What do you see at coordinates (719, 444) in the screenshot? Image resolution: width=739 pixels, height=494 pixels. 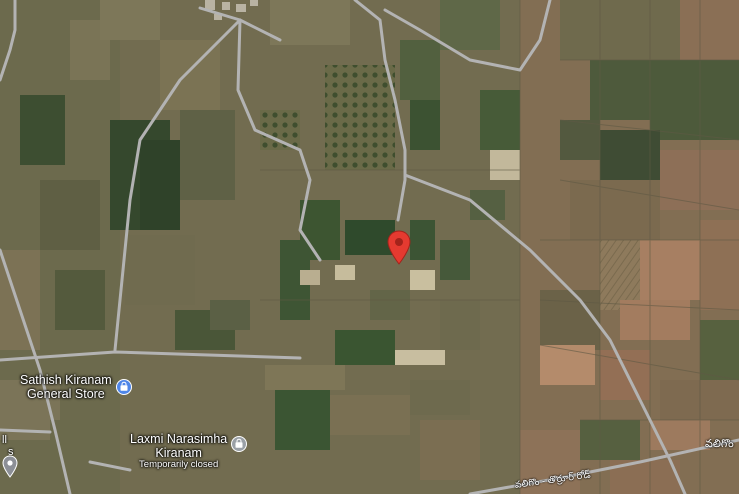 I see `edge-label-right: వలిగొం` at bounding box center [719, 444].